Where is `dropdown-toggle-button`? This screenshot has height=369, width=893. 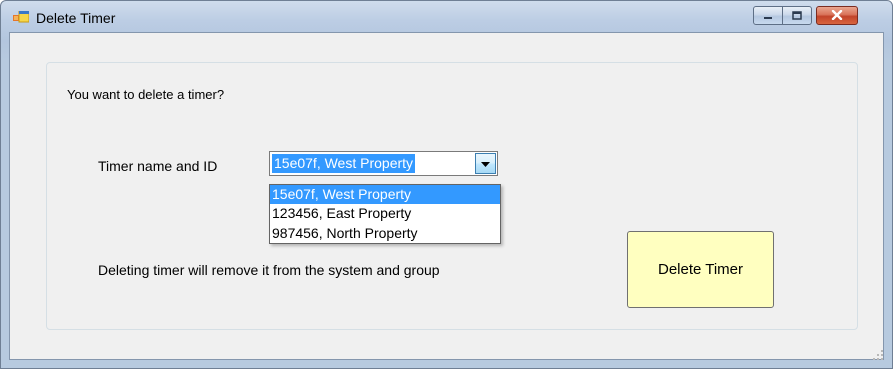
dropdown-toggle-button is located at coordinates (485, 163).